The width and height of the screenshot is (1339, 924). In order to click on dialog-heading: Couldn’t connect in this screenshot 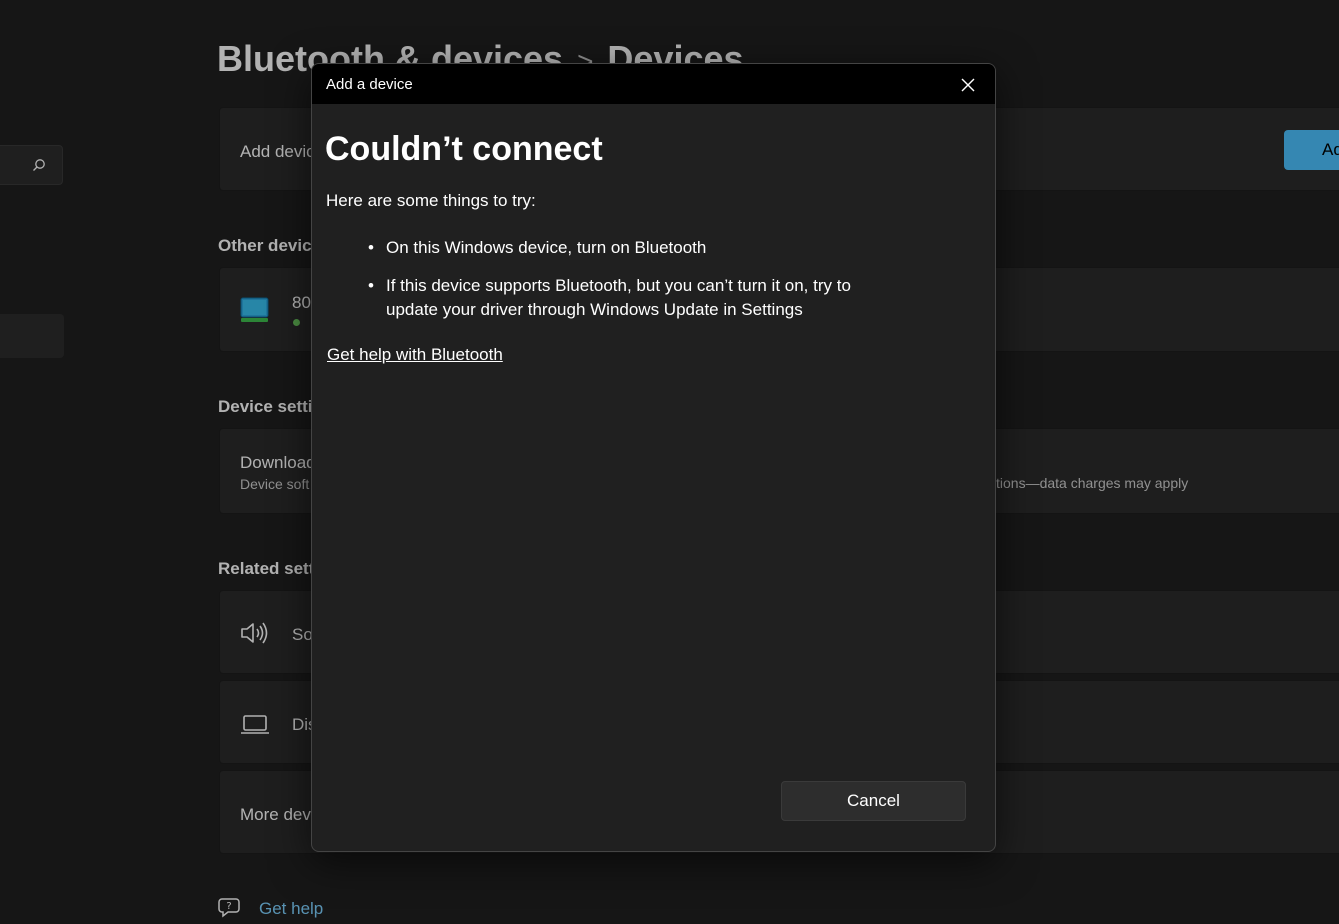, I will do `click(464, 149)`.